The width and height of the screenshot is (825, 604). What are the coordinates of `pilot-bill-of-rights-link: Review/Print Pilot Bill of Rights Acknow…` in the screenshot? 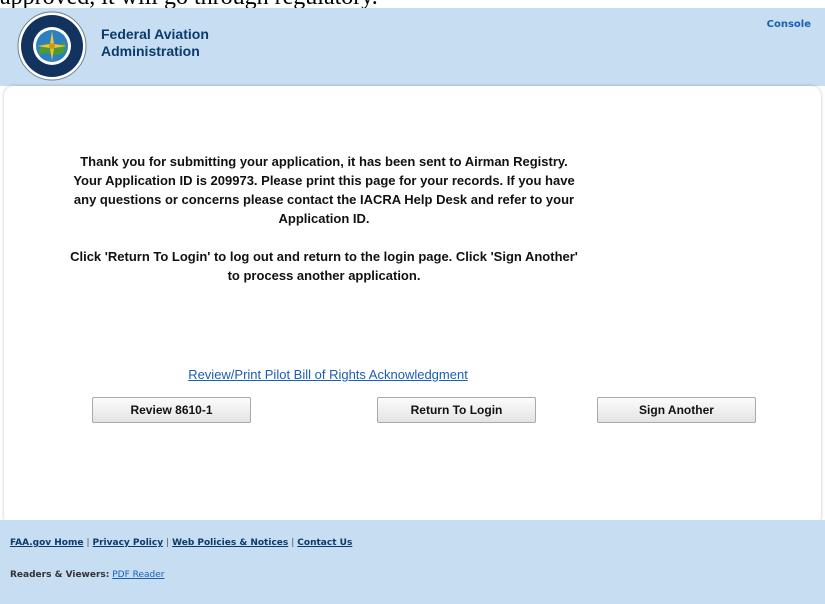 It's located at (328, 374).